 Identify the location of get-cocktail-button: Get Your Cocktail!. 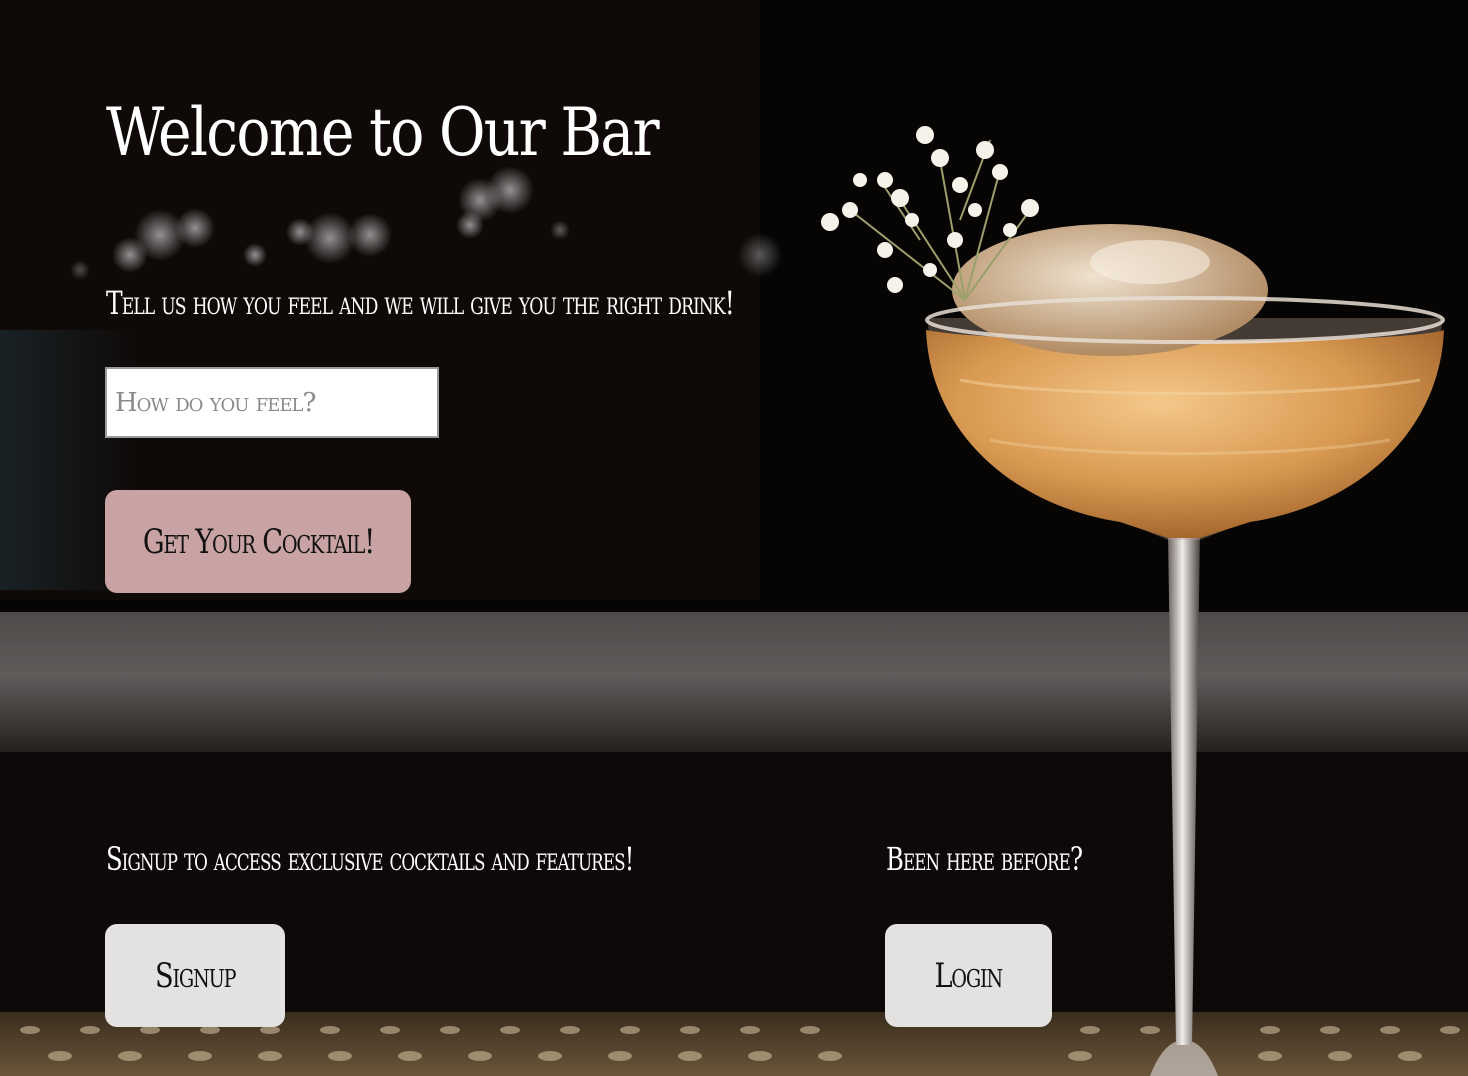
(258, 541).